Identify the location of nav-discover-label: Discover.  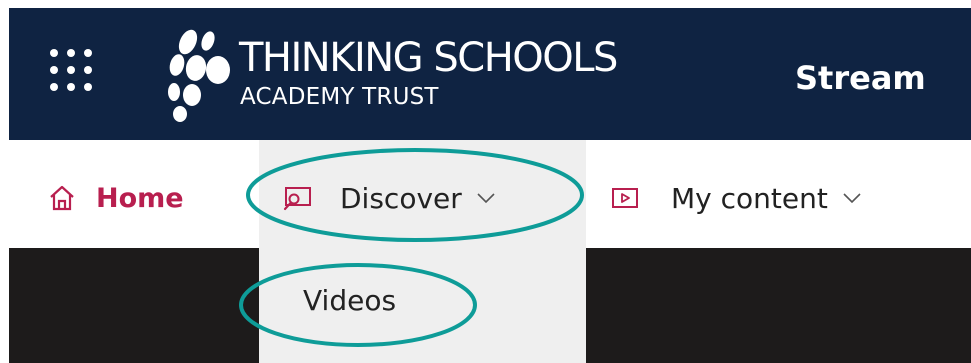
(401, 198).